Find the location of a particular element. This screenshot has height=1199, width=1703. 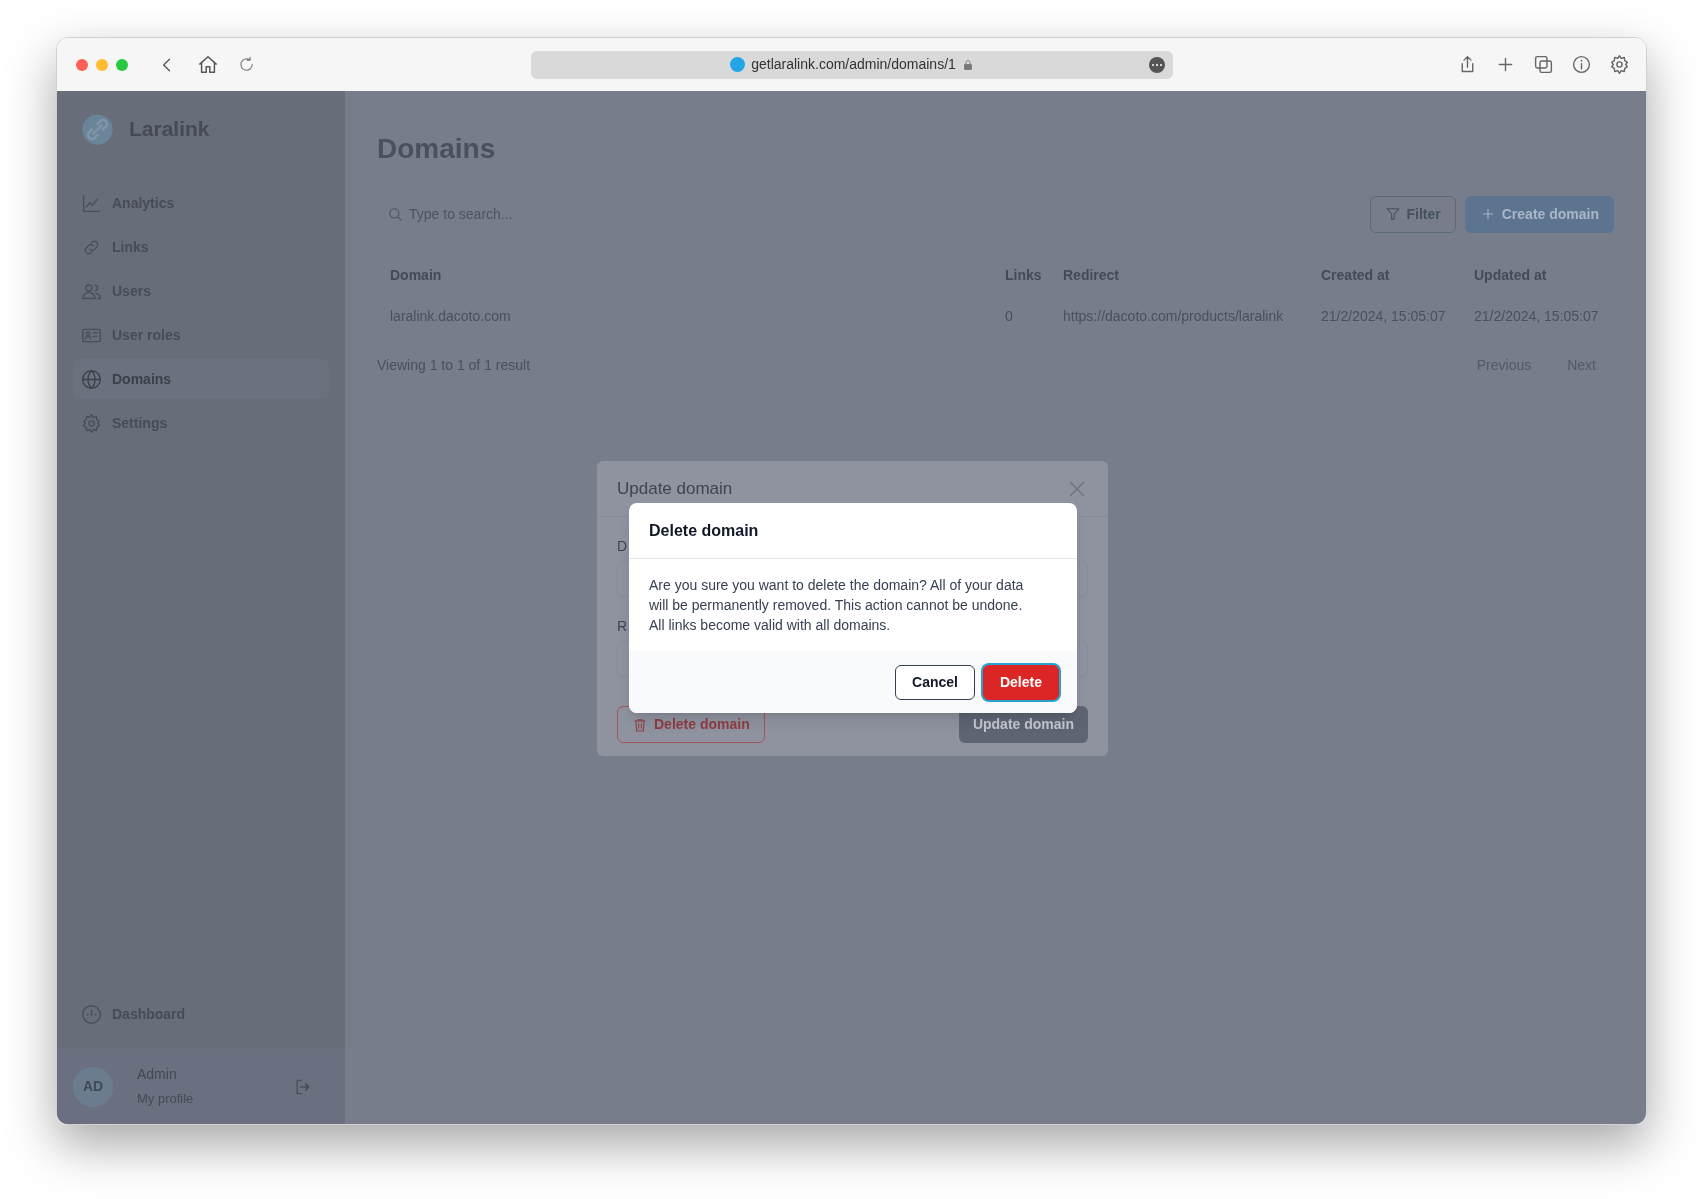

site-icon is located at coordinates (738, 64).